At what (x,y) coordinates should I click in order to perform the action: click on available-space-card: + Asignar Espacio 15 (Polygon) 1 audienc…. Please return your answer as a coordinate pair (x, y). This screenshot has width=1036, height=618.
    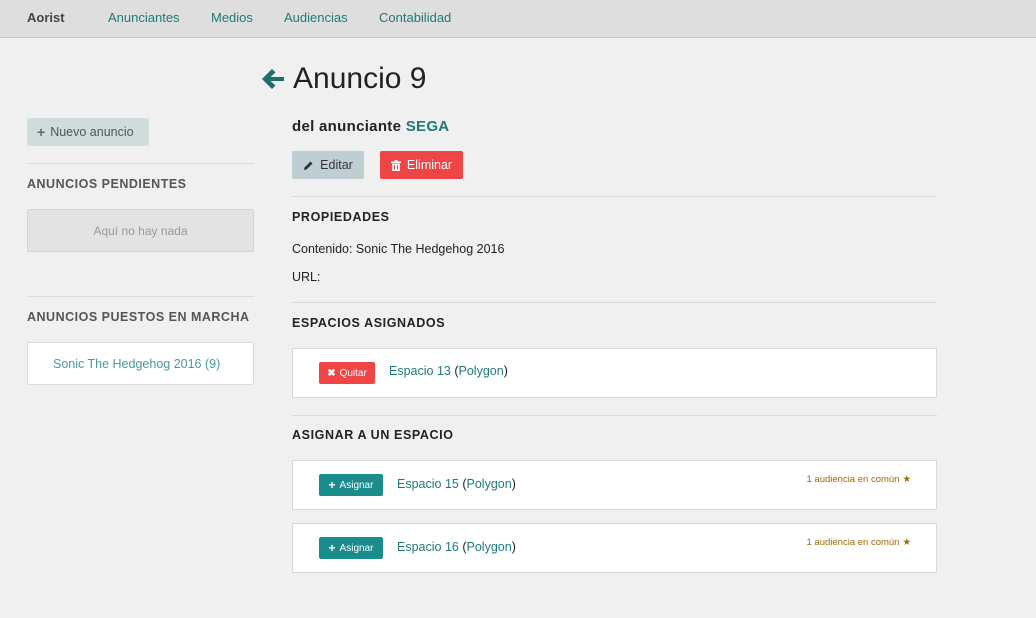
    Looking at the image, I should click on (614, 485).